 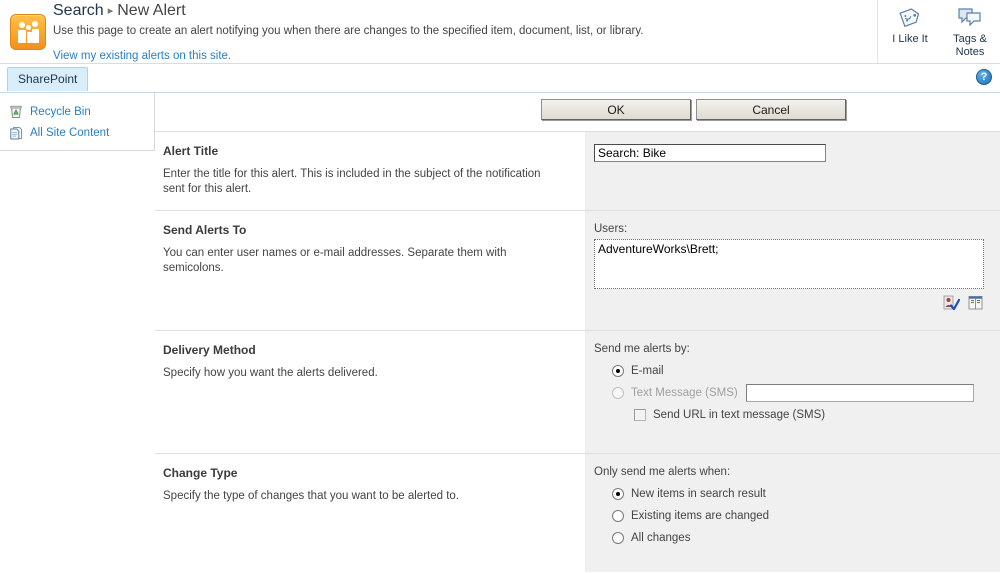 What do you see at coordinates (859, 393) in the screenshot?
I see `sms-number-input` at bounding box center [859, 393].